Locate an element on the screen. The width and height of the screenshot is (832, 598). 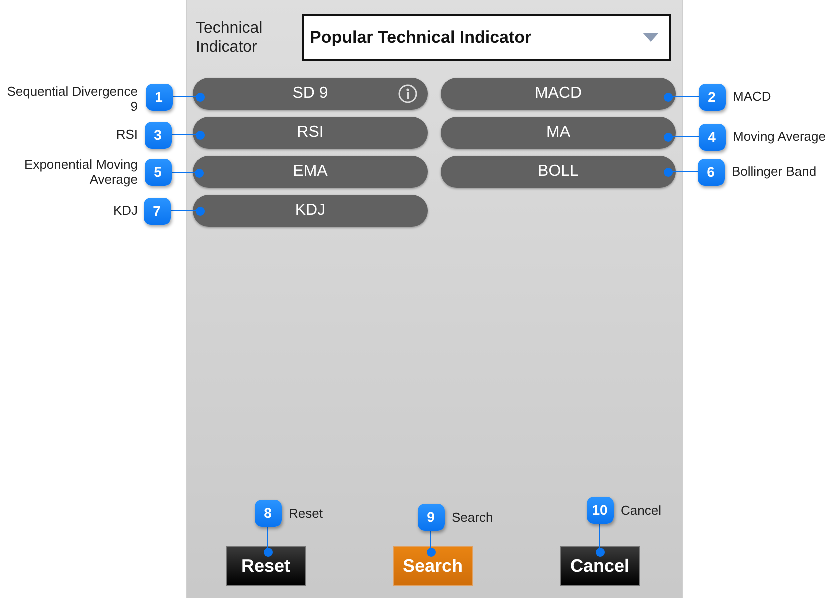
number-badge: 2 is located at coordinates (712, 97).